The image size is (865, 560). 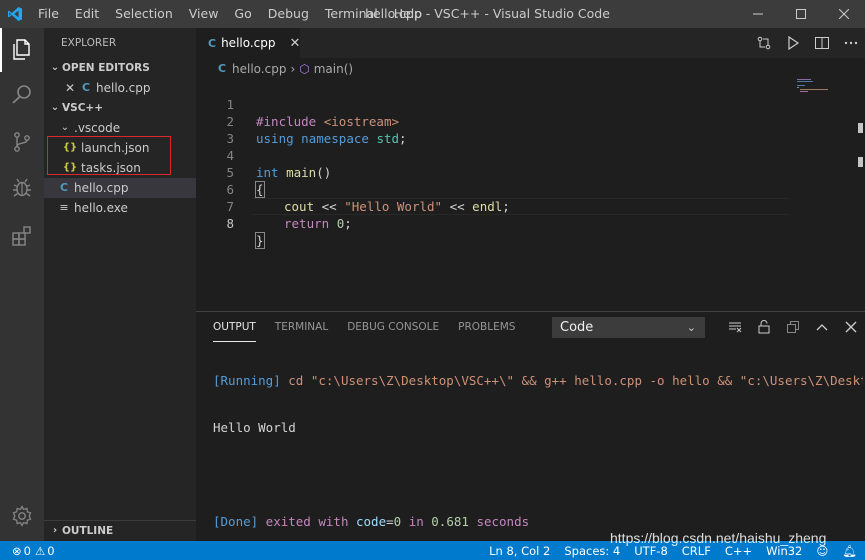 What do you see at coordinates (89, 43) in the screenshot?
I see `sidebar-title: EXPLORER` at bounding box center [89, 43].